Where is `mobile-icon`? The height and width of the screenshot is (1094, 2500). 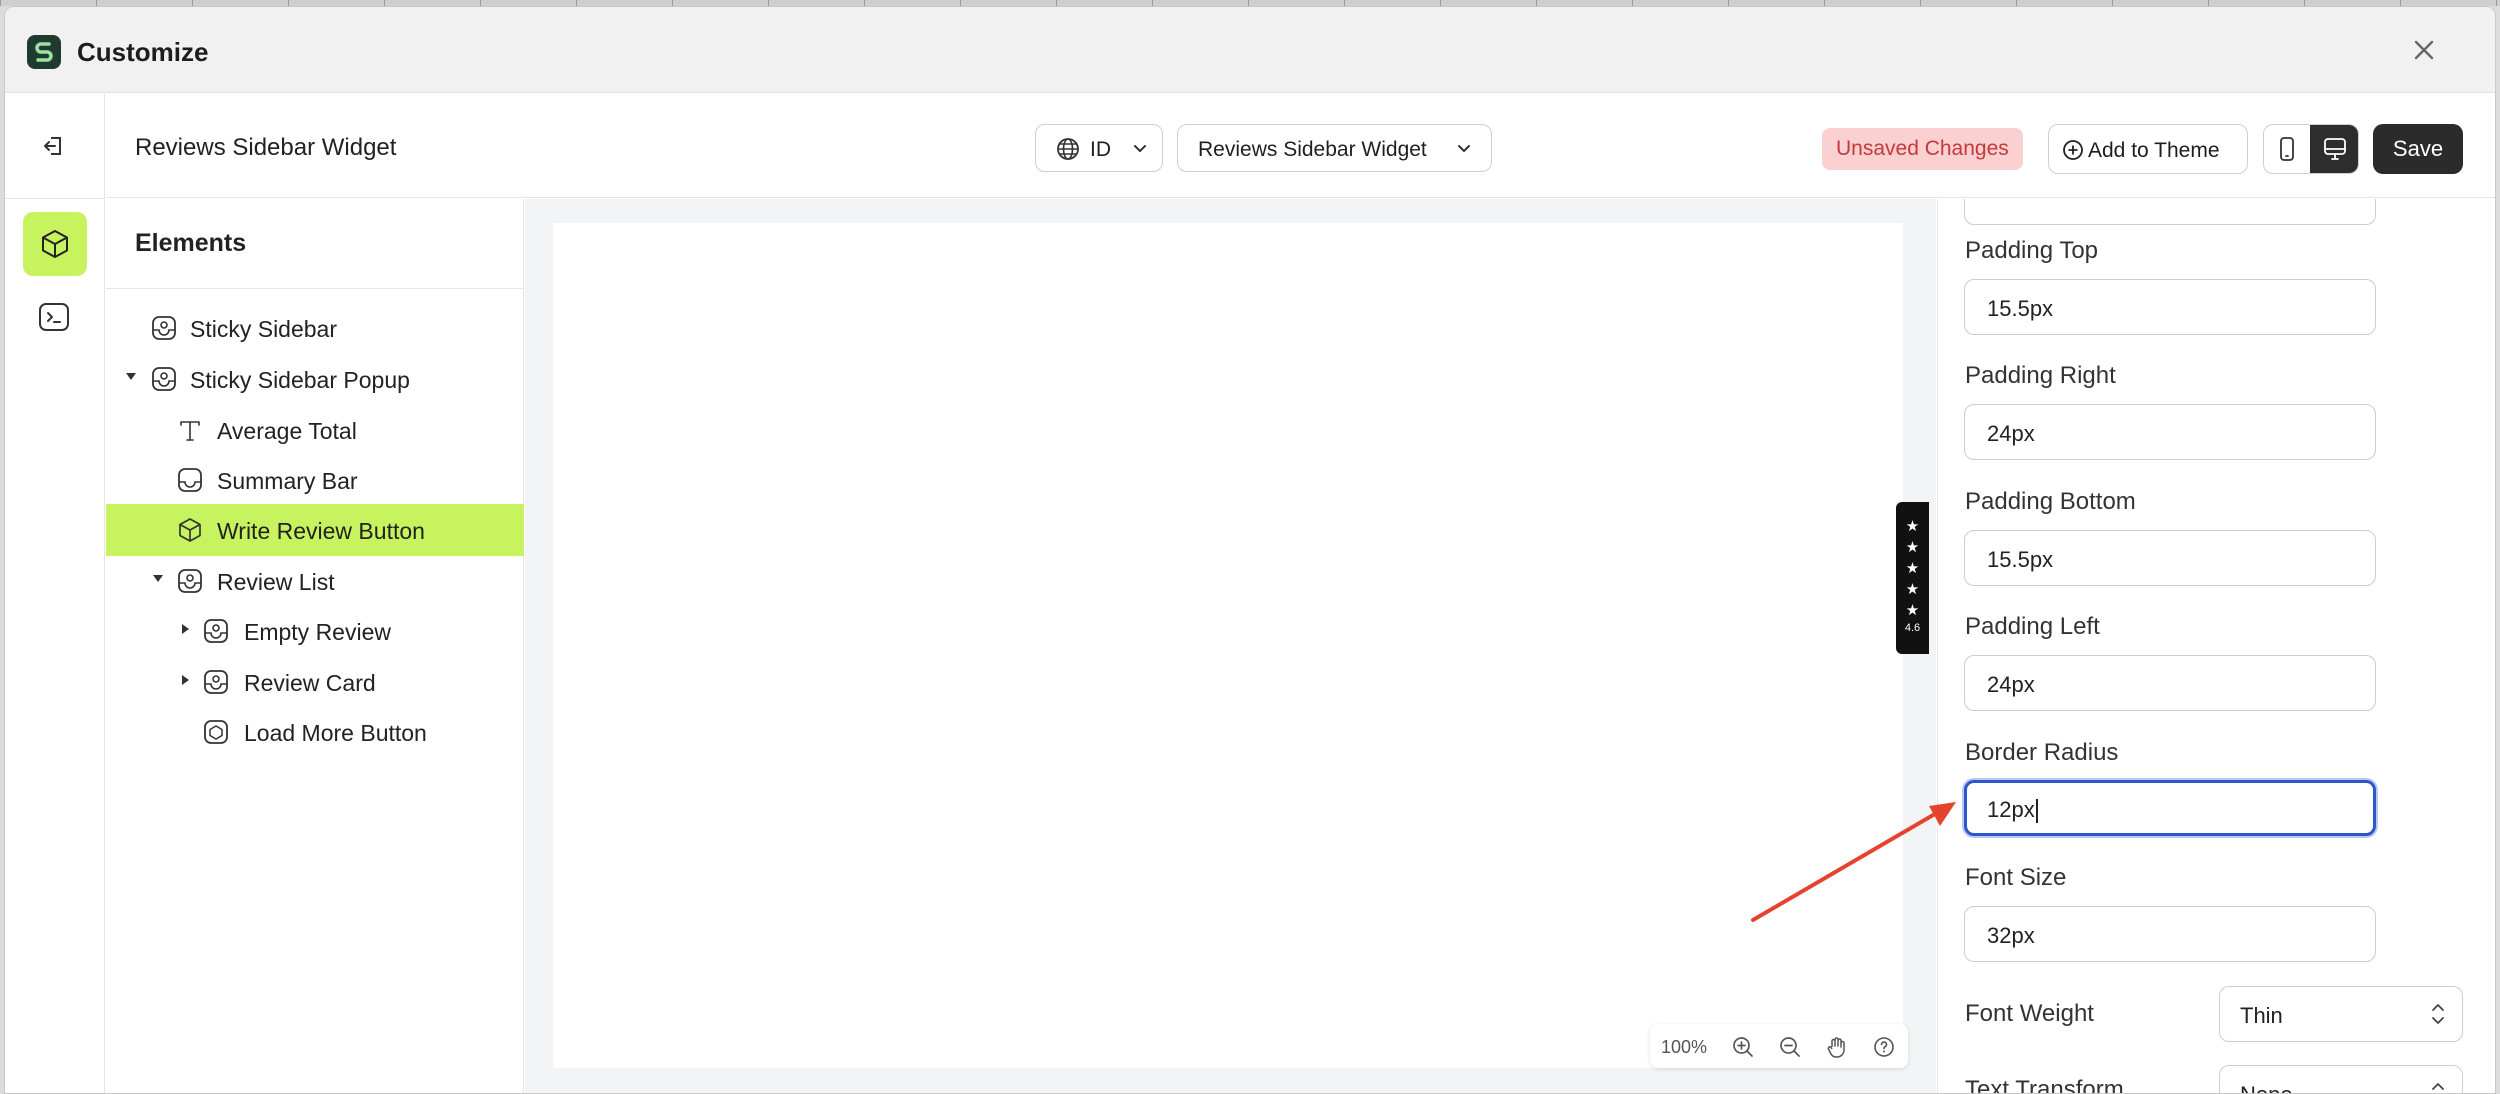 mobile-icon is located at coordinates (2287, 149).